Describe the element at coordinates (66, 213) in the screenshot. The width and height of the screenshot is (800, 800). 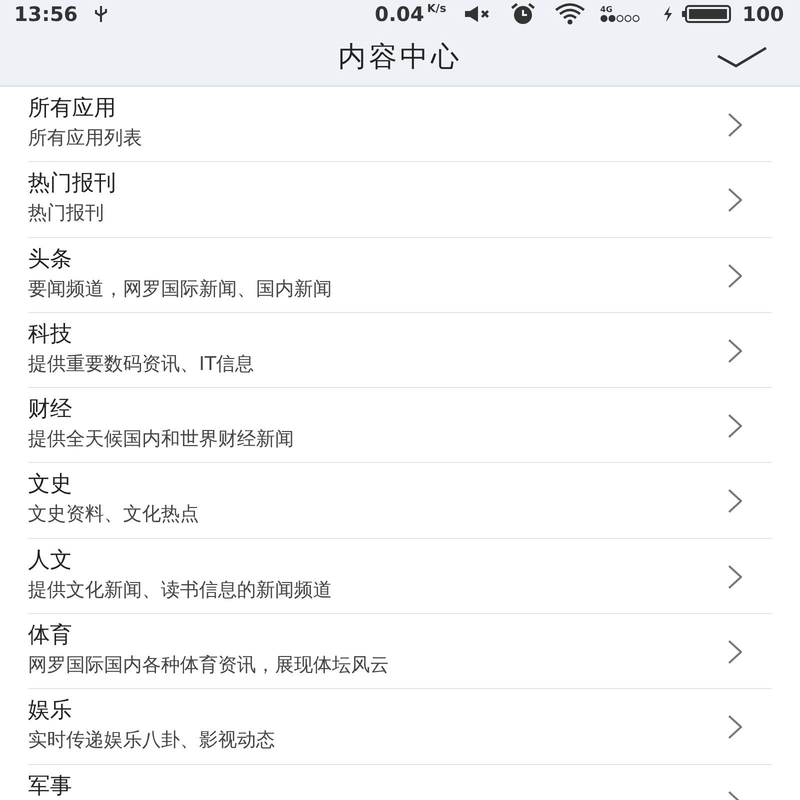
I see `item-description: 热门报刊` at that location.